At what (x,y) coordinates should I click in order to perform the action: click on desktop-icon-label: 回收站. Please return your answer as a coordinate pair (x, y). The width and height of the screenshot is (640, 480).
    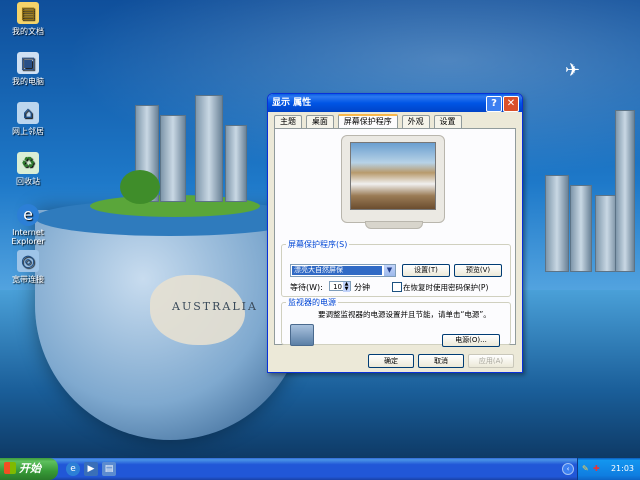
    Looking at the image, I should click on (28, 181).